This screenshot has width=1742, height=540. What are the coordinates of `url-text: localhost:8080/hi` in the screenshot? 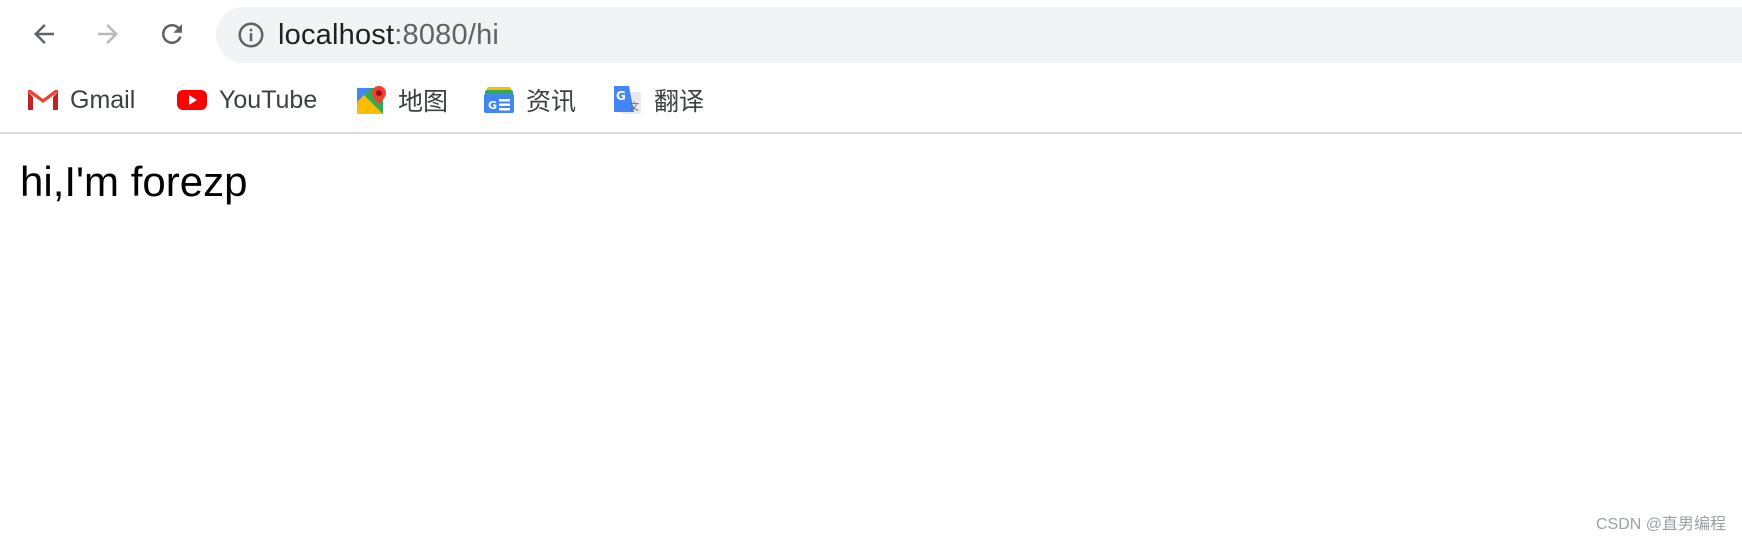 It's located at (388, 35).